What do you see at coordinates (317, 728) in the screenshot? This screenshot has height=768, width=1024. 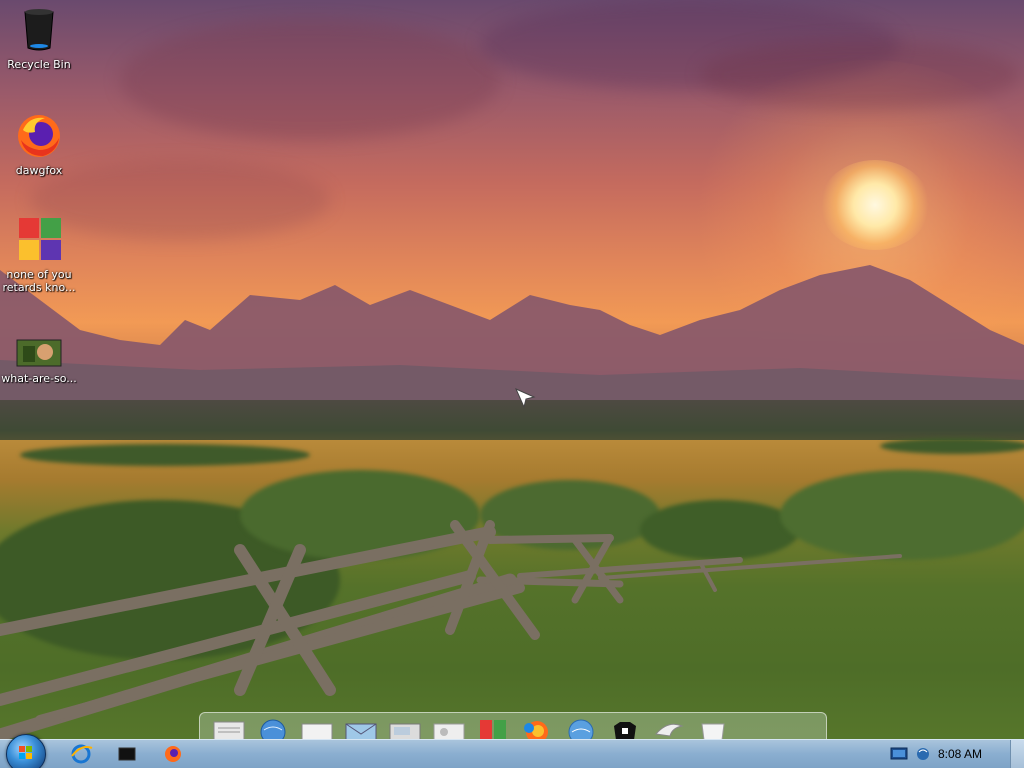 I see `document-icon` at bounding box center [317, 728].